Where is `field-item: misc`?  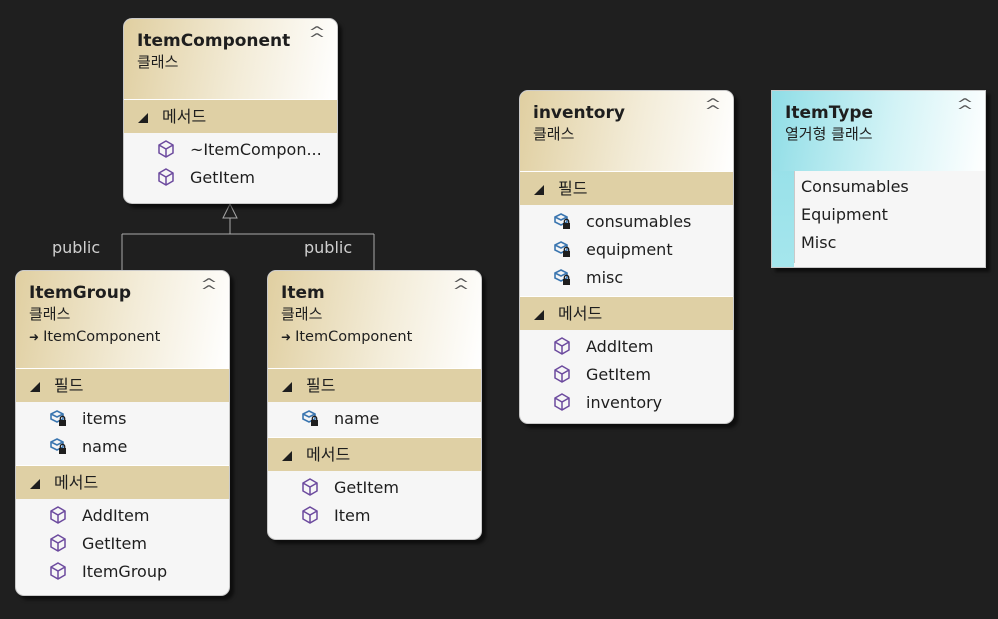 field-item: misc is located at coordinates (626, 278).